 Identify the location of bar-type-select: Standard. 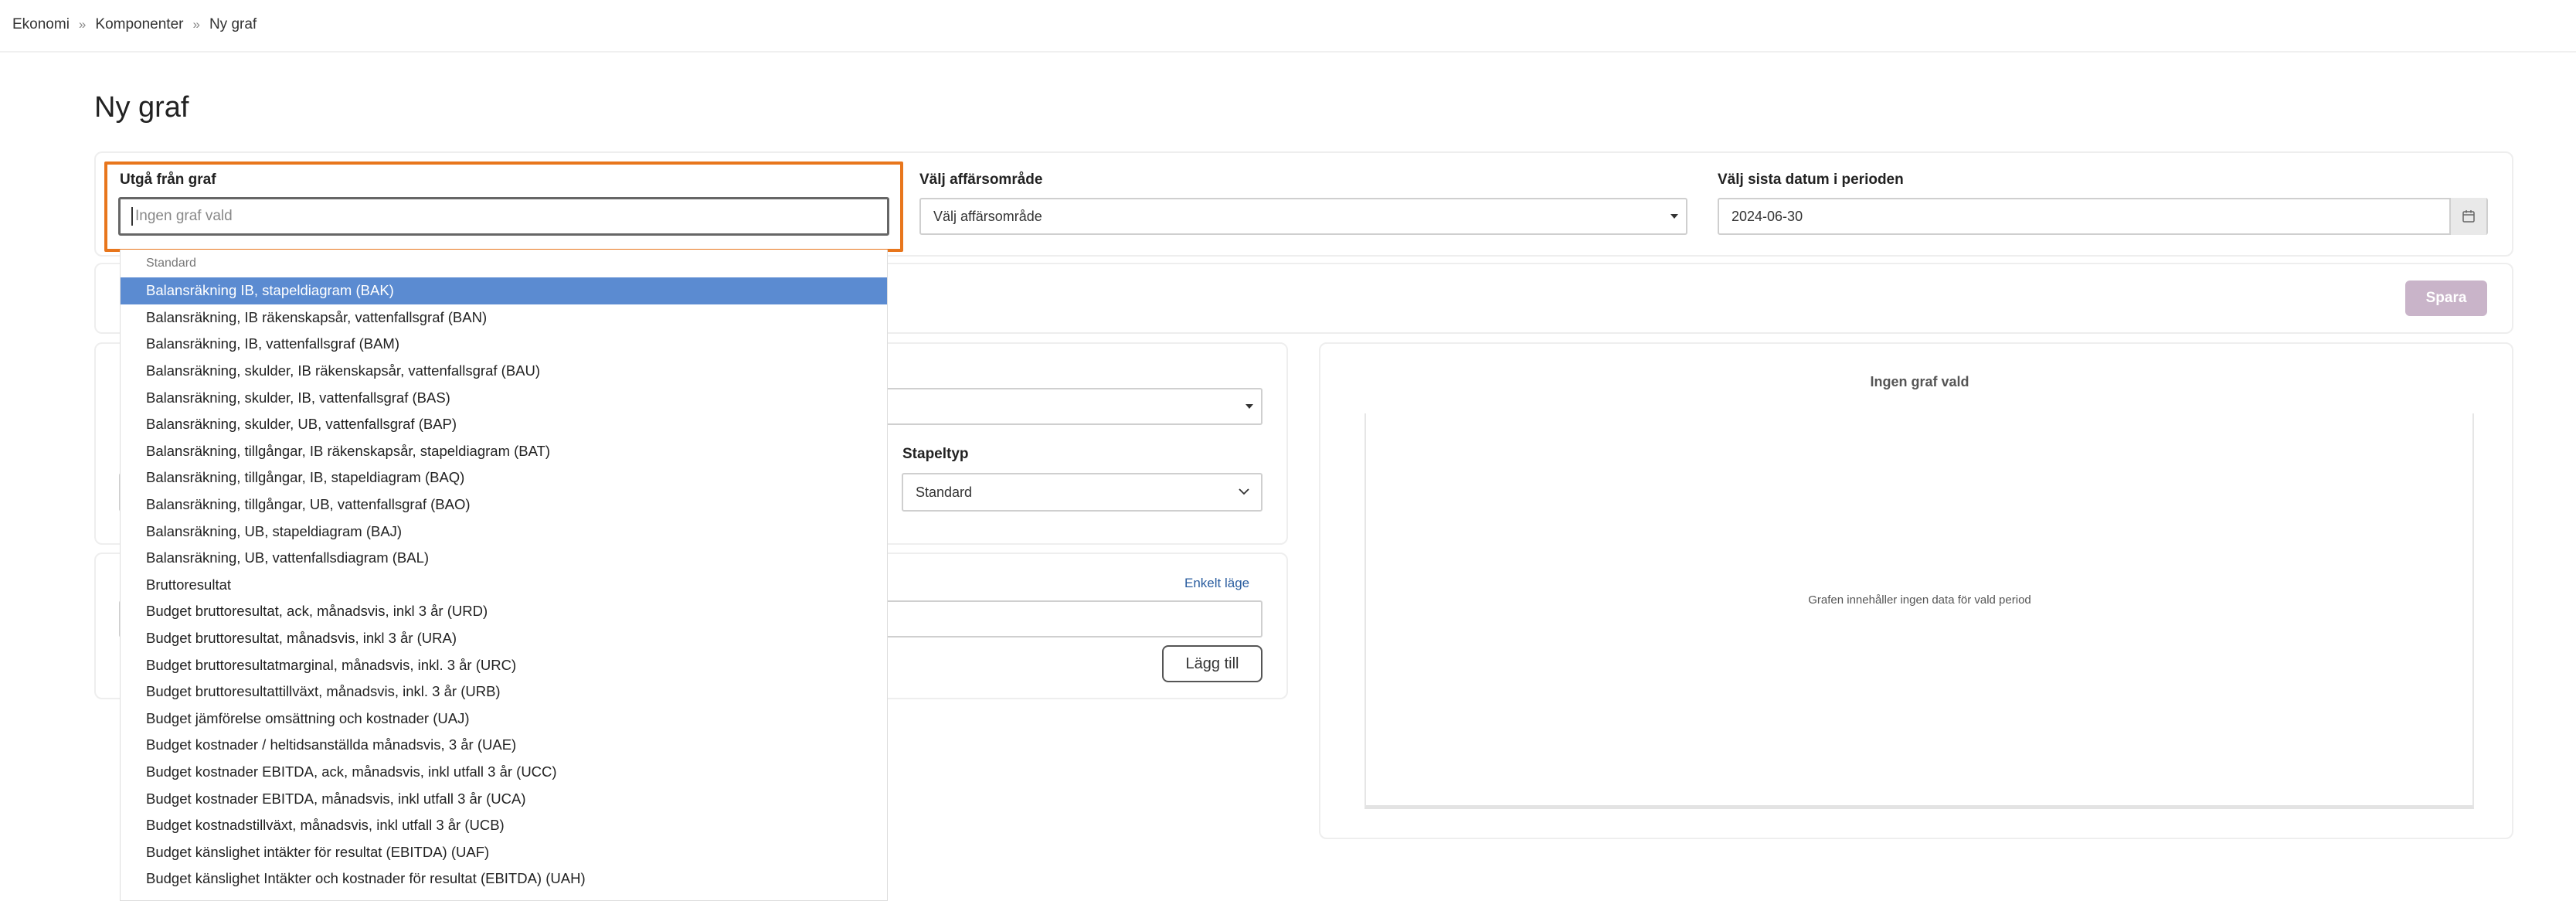
(1082, 492).